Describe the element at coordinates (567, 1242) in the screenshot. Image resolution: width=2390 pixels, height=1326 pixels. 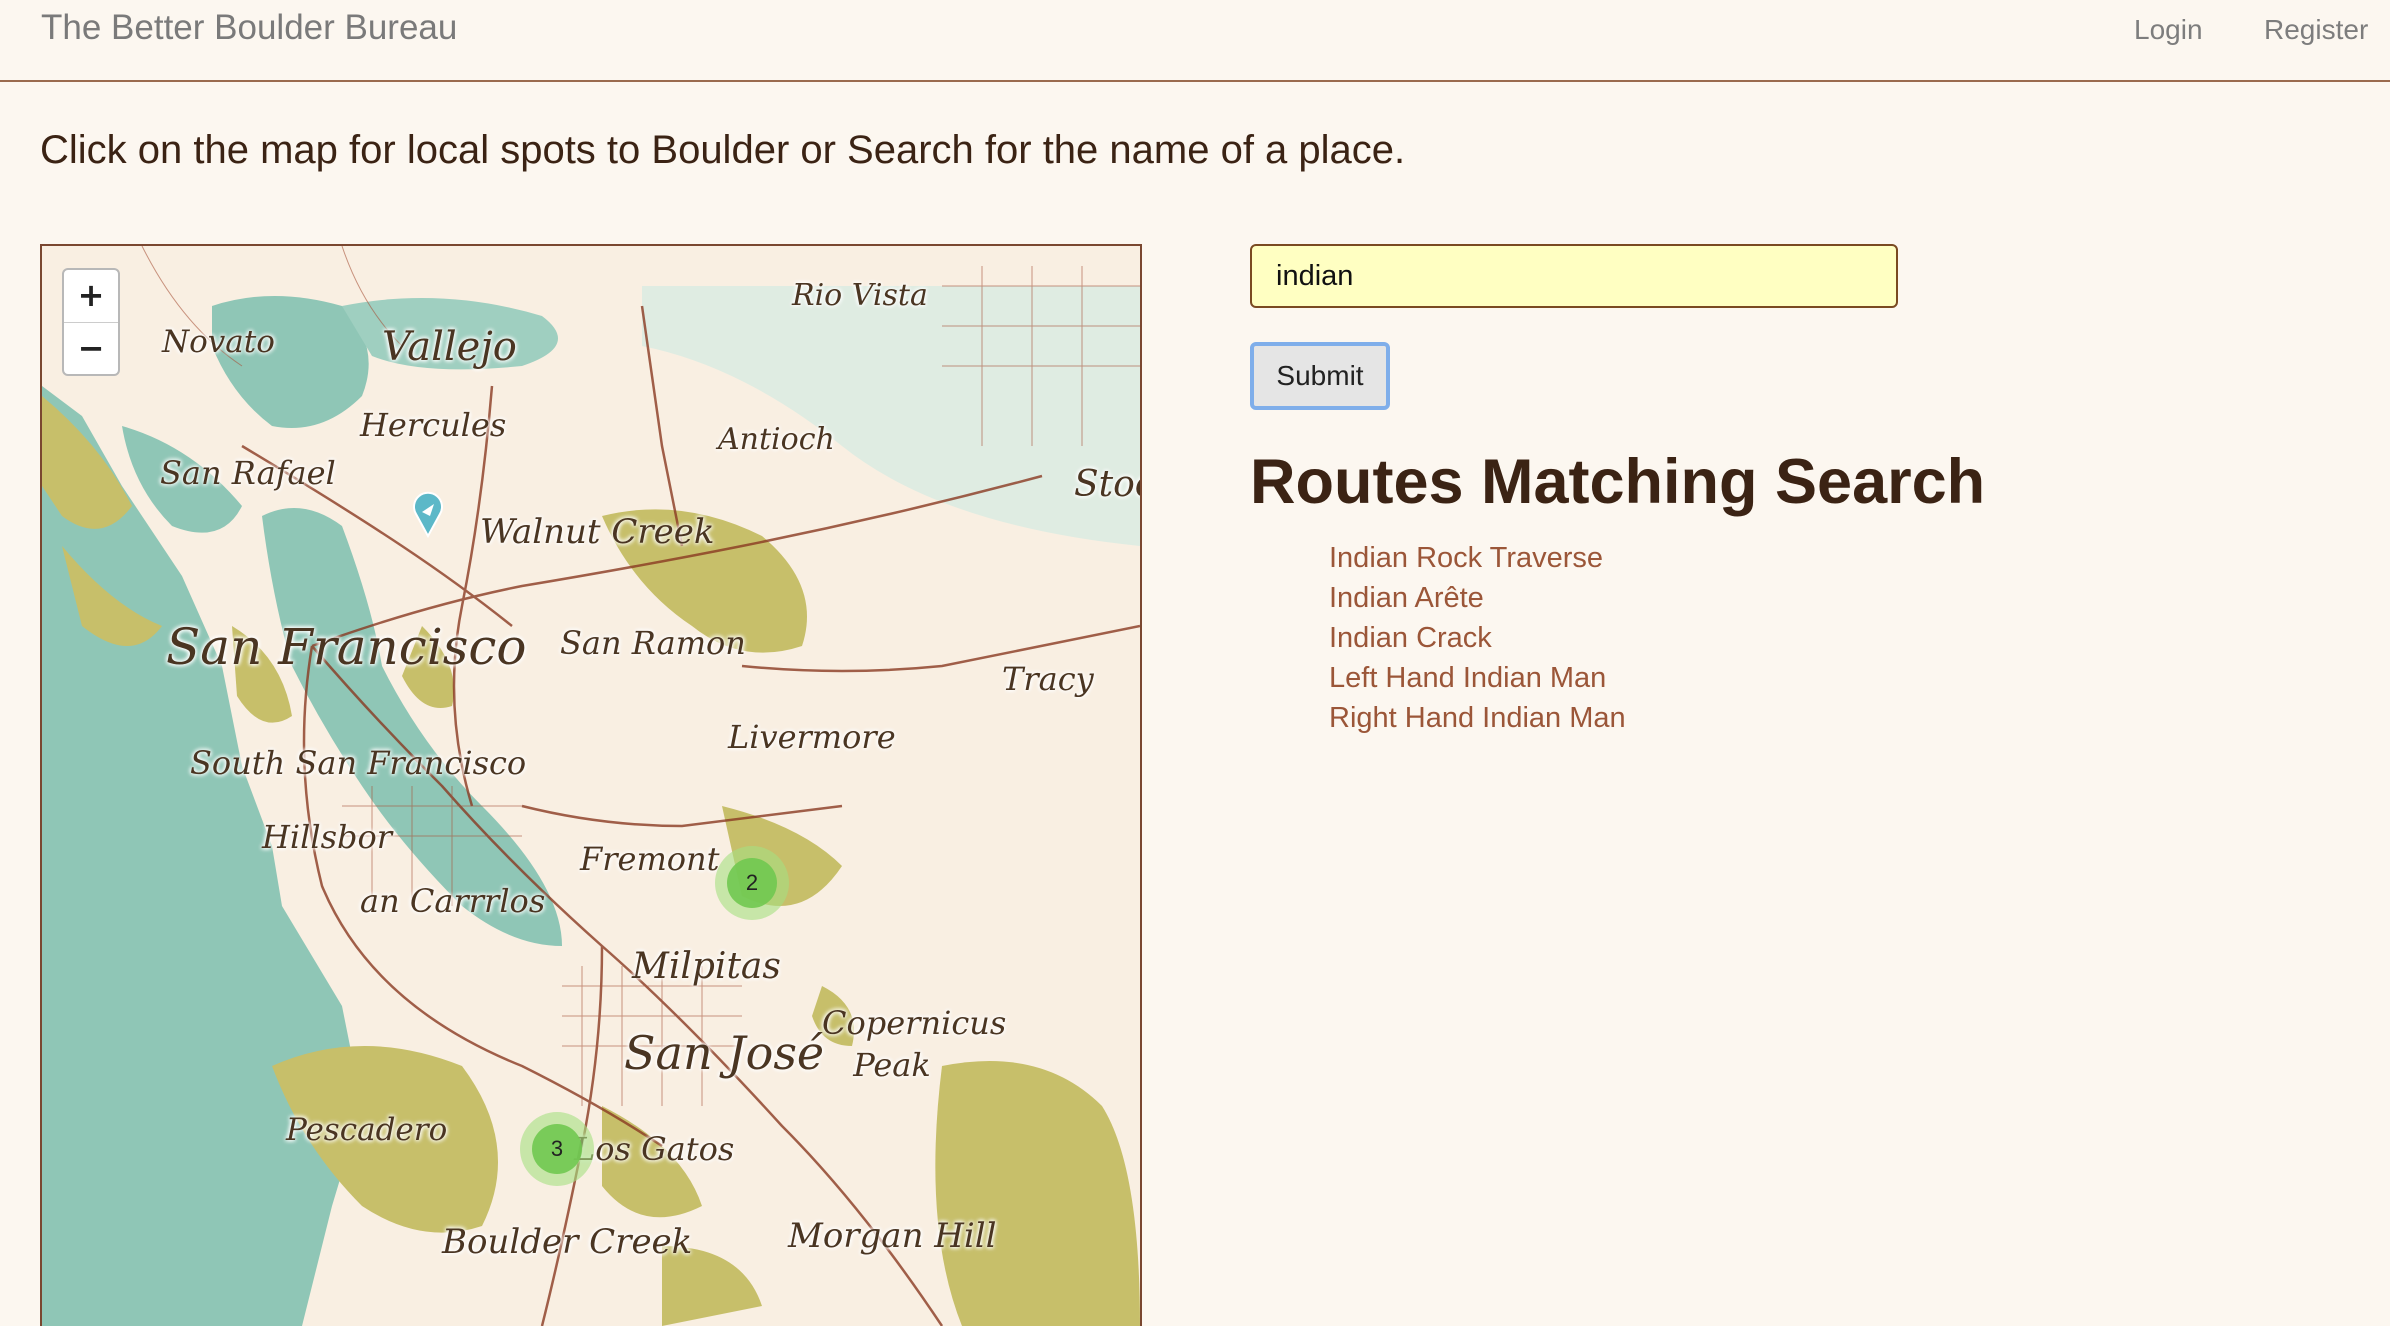
I see `map-label: Boulder Creek` at that location.